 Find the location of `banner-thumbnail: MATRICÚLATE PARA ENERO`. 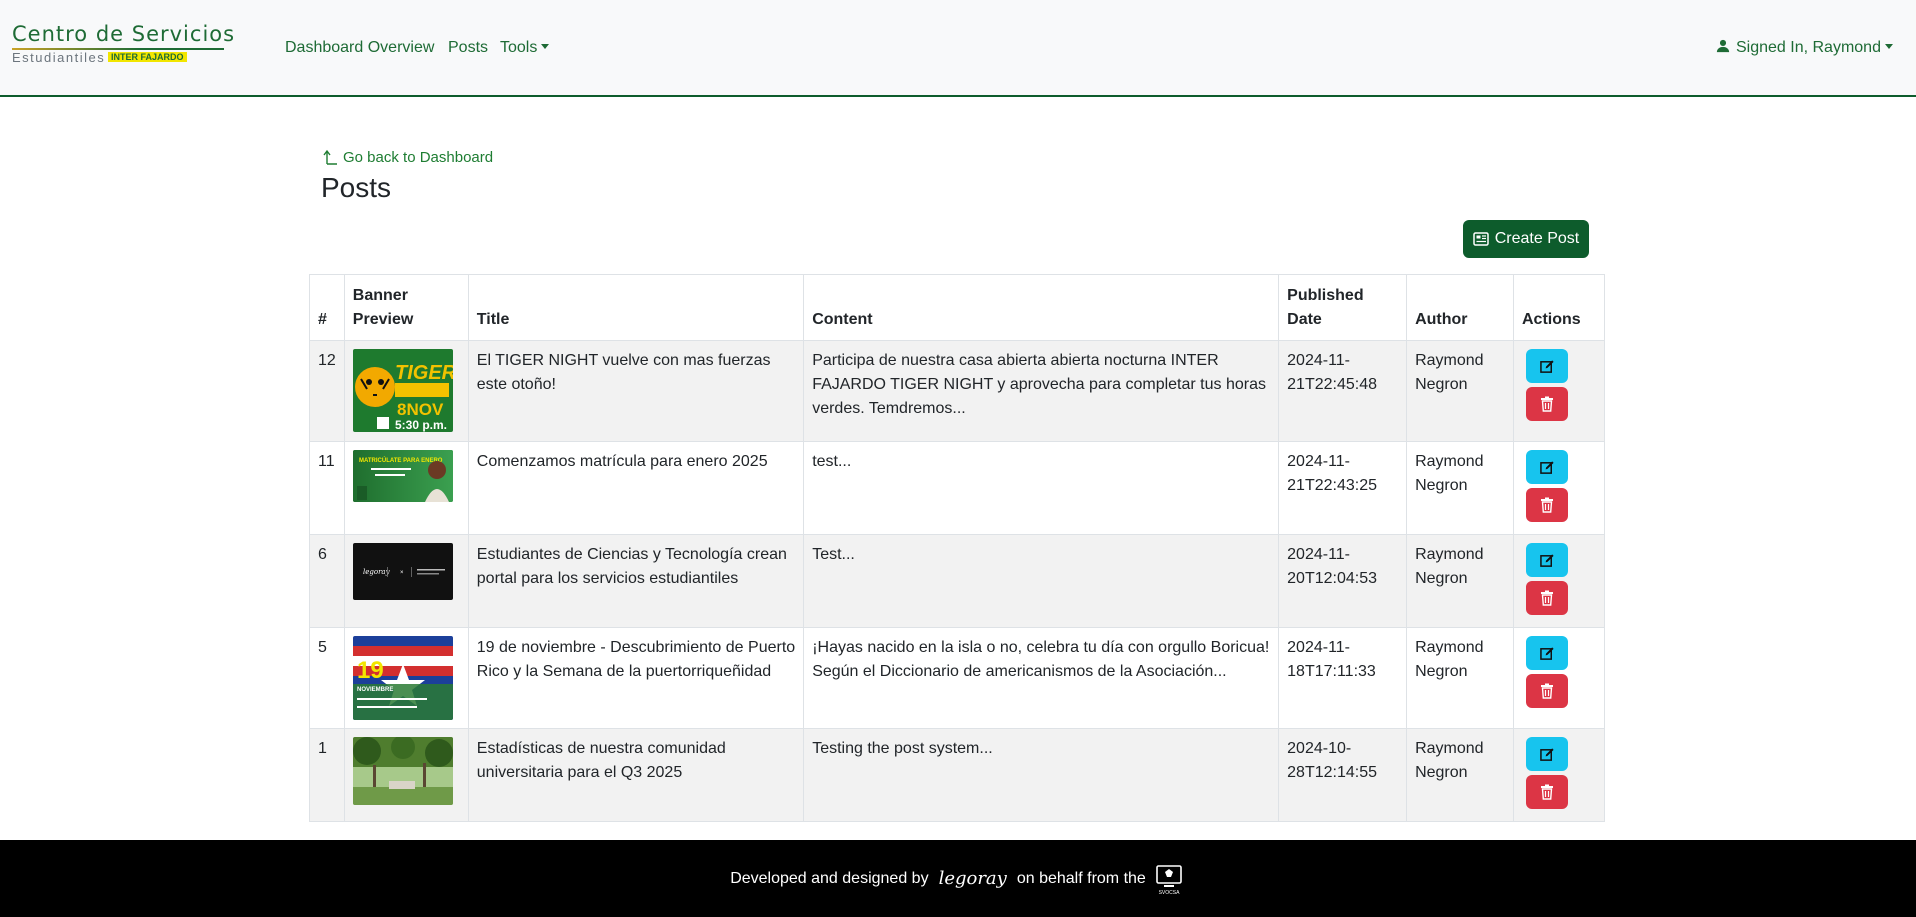

banner-thumbnail: MATRICÚLATE PARA ENERO is located at coordinates (402, 476).